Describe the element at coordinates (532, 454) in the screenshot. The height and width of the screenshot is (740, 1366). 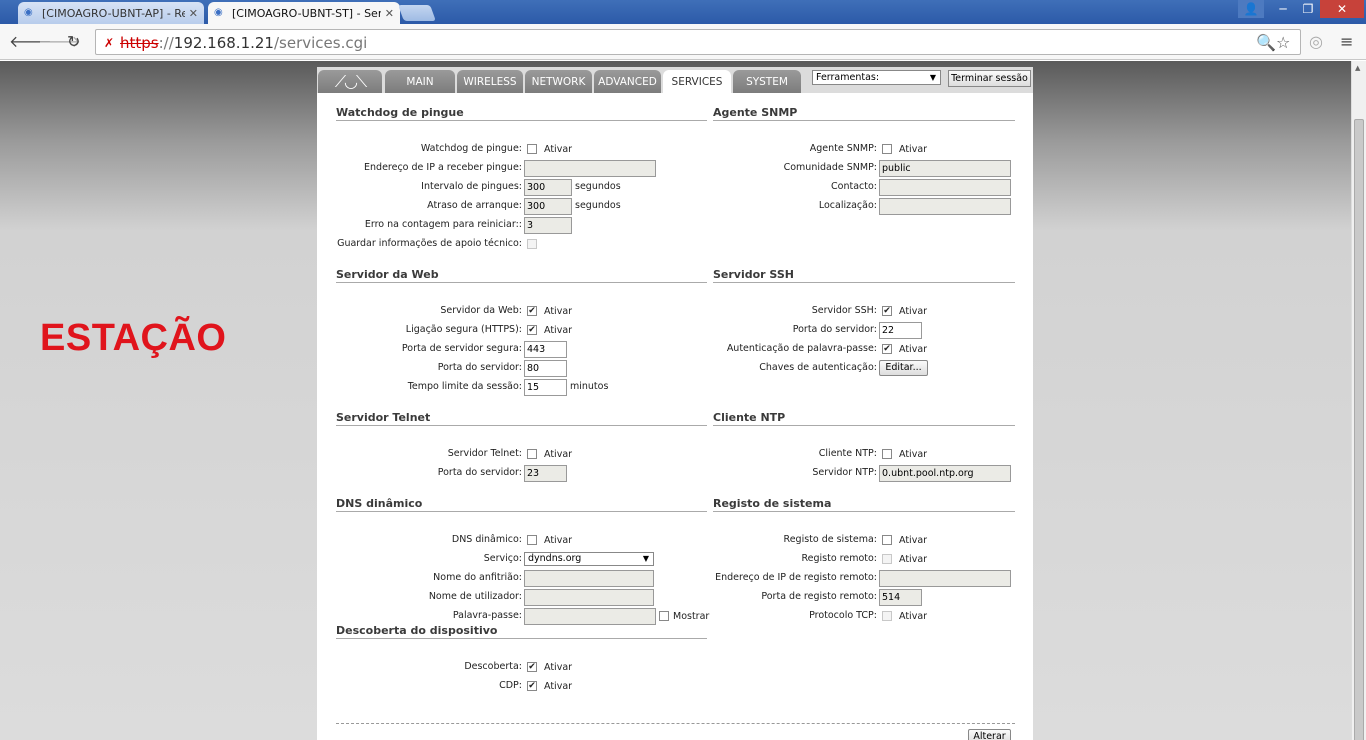
I see `telnet-enable-checkbox` at that location.